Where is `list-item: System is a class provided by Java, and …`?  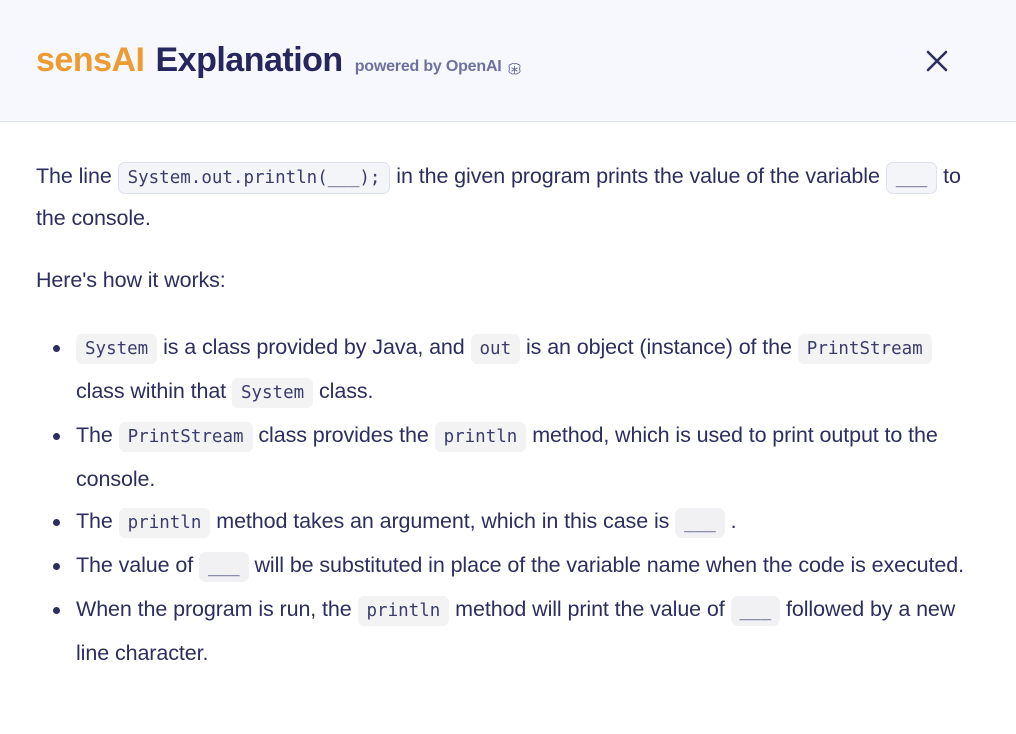
list-item: System is a class provided by Java, and … is located at coordinates (508, 370).